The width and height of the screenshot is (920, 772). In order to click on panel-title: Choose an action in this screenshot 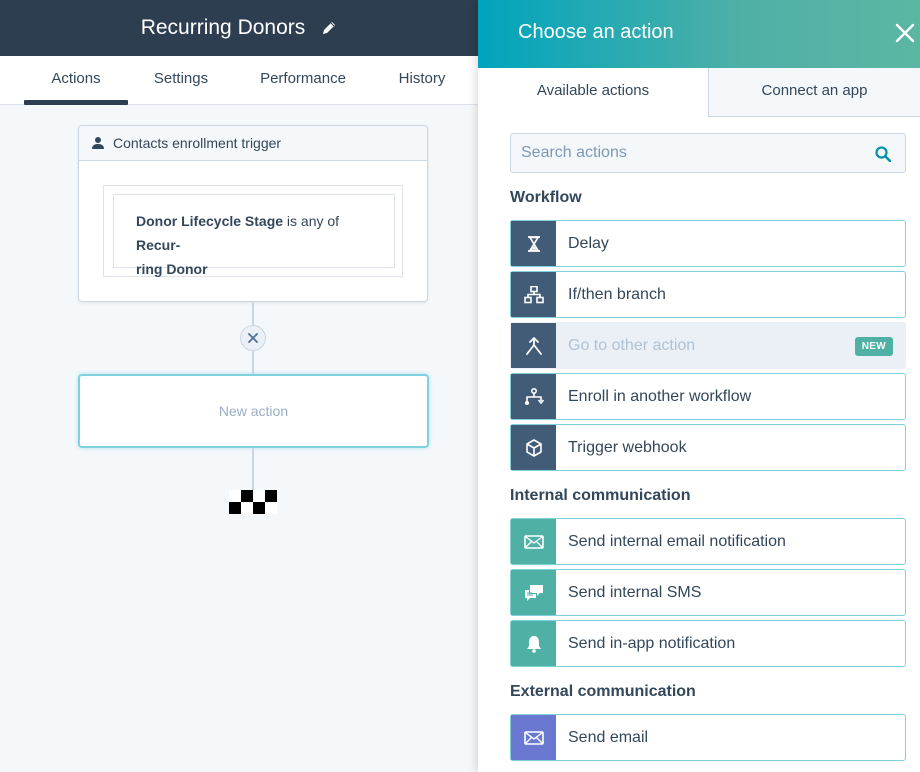, I will do `click(596, 32)`.